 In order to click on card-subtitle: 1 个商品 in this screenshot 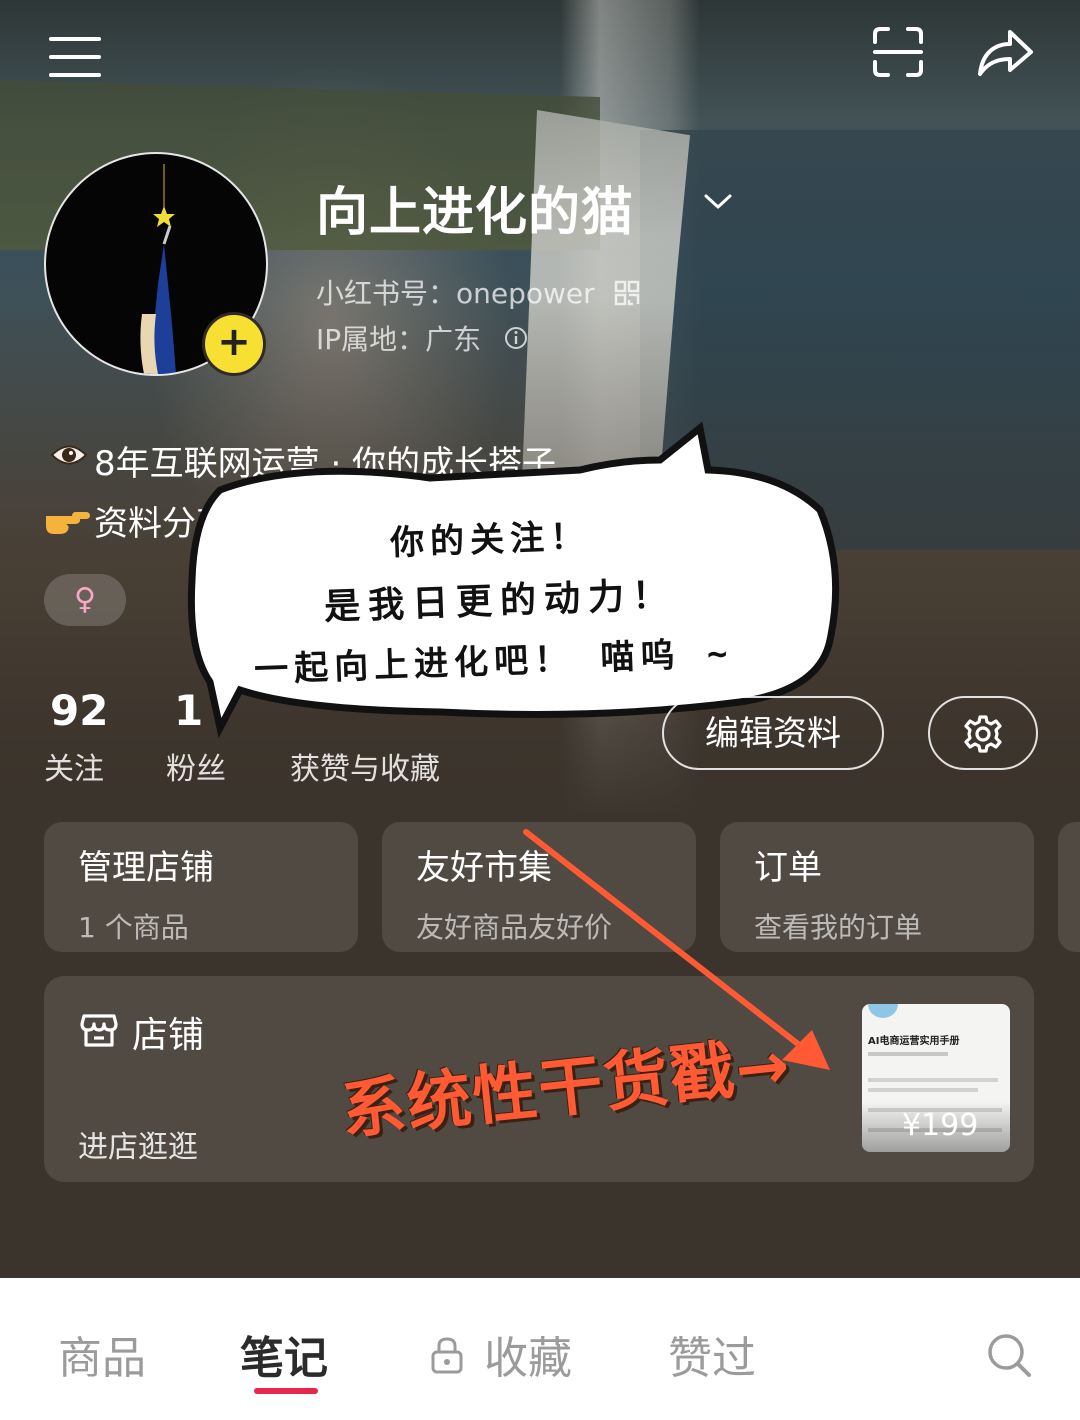, I will do `click(133, 927)`.